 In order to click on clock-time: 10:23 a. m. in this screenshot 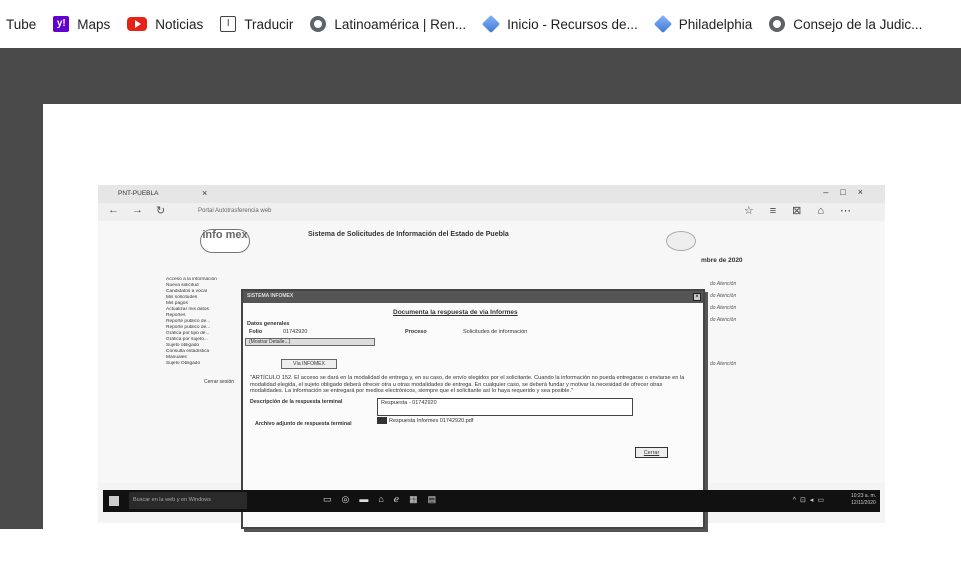, I will do `click(863, 496)`.